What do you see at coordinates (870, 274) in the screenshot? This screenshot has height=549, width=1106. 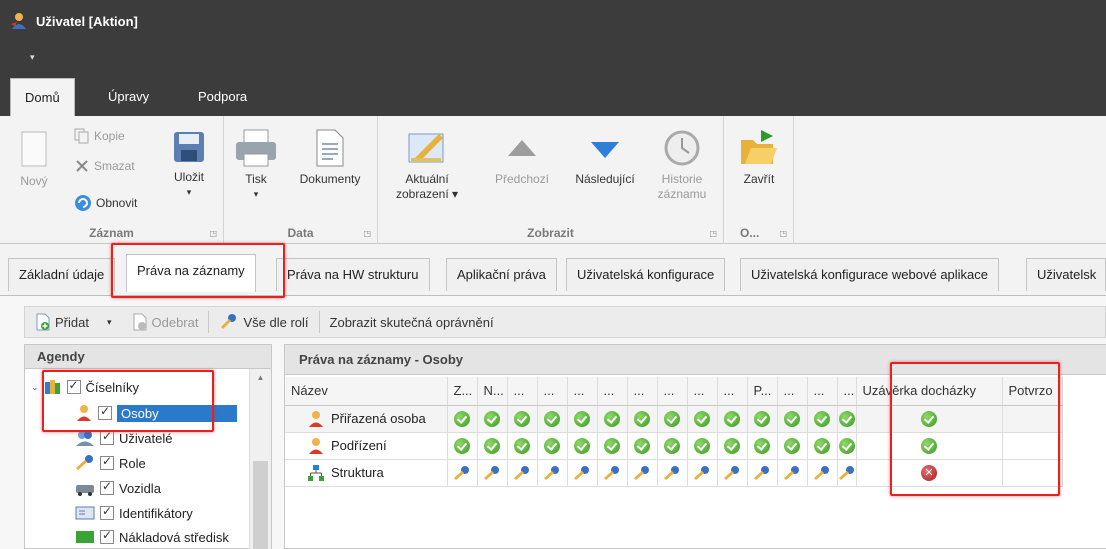 I see `tab-uzivatelska-konfigurace-web: Uživatelská konfigurace webové aplikace` at bounding box center [870, 274].